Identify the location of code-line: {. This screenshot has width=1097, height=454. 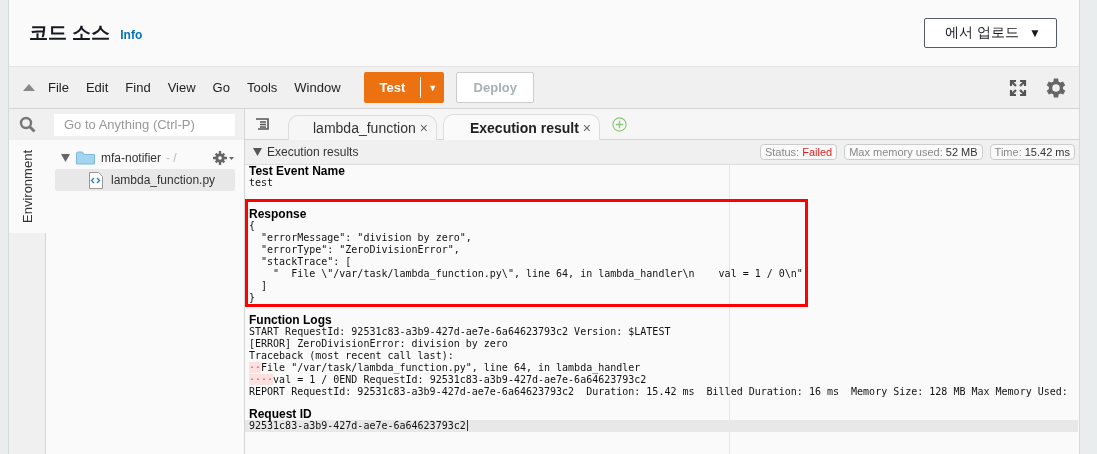
(252, 226).